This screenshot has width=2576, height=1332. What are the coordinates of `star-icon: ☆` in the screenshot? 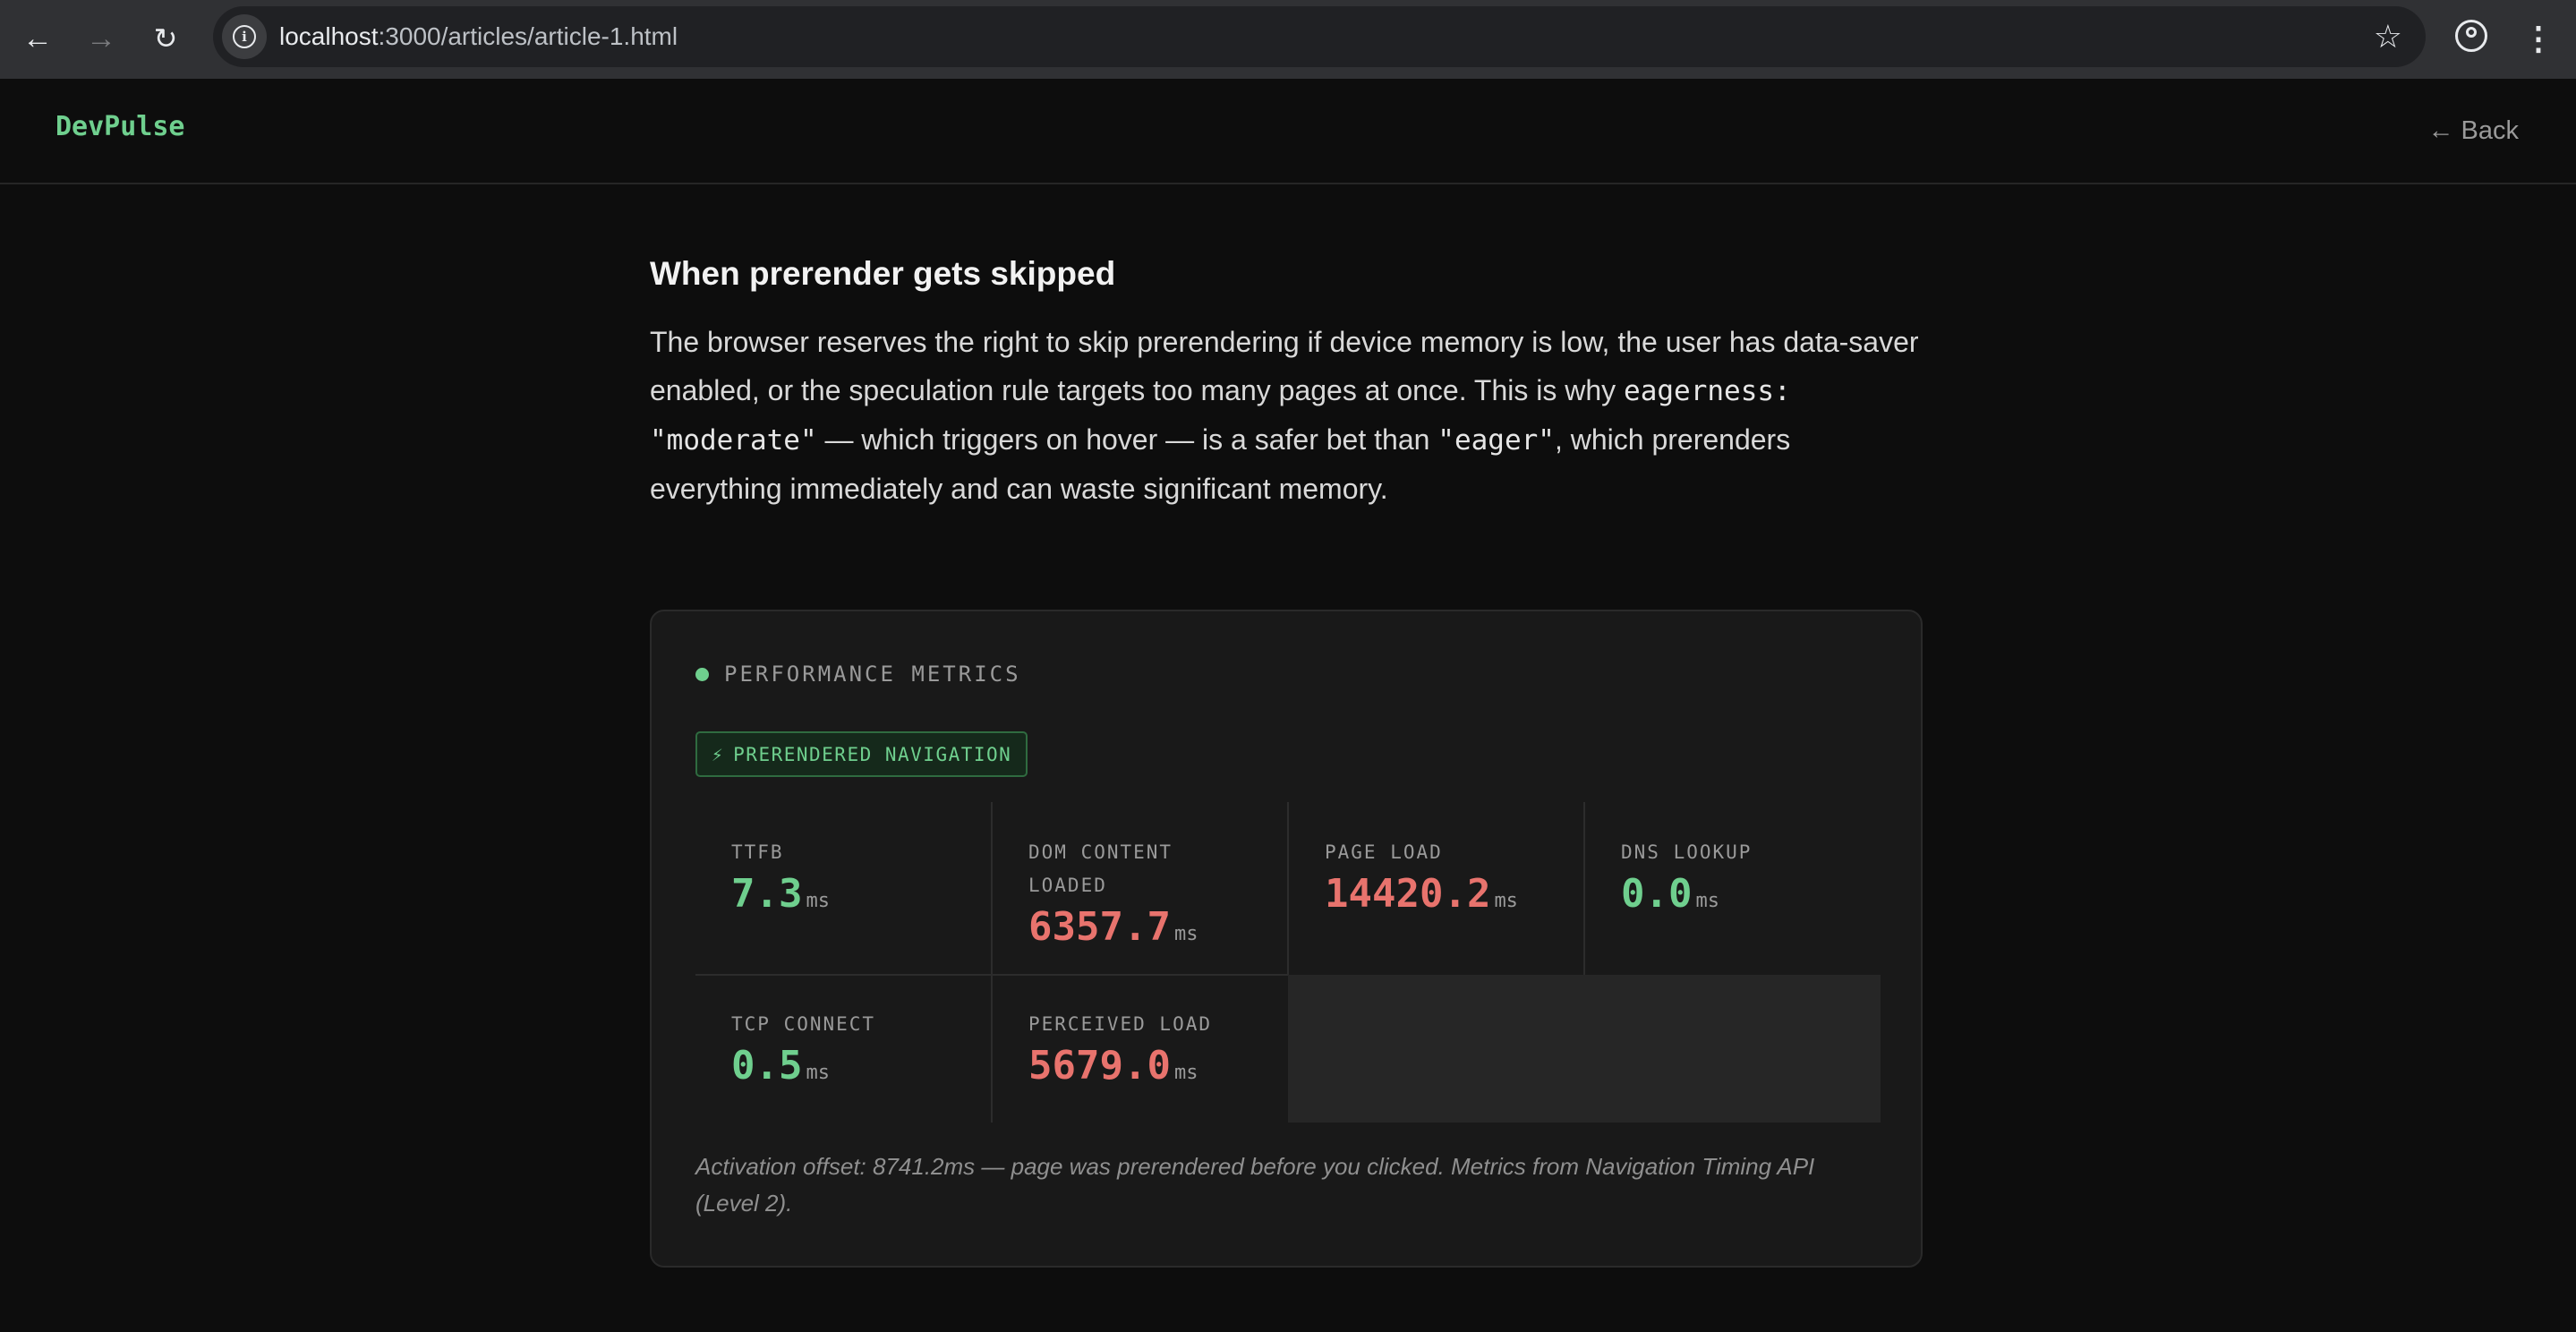 It's located at (2387, 36).